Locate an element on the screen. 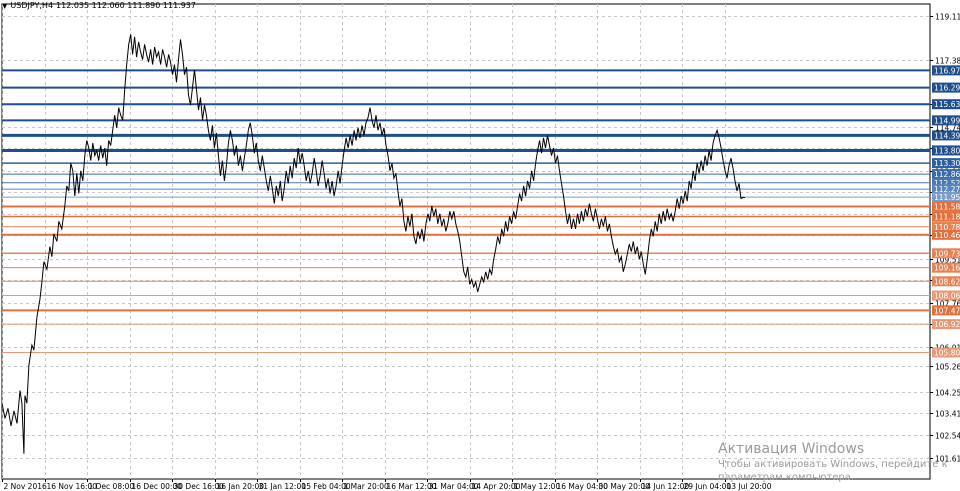 Image resolution: width=960 pixels, height=491 pixels. price-level-tag: 105.809 is located at coordinates (946, 352).